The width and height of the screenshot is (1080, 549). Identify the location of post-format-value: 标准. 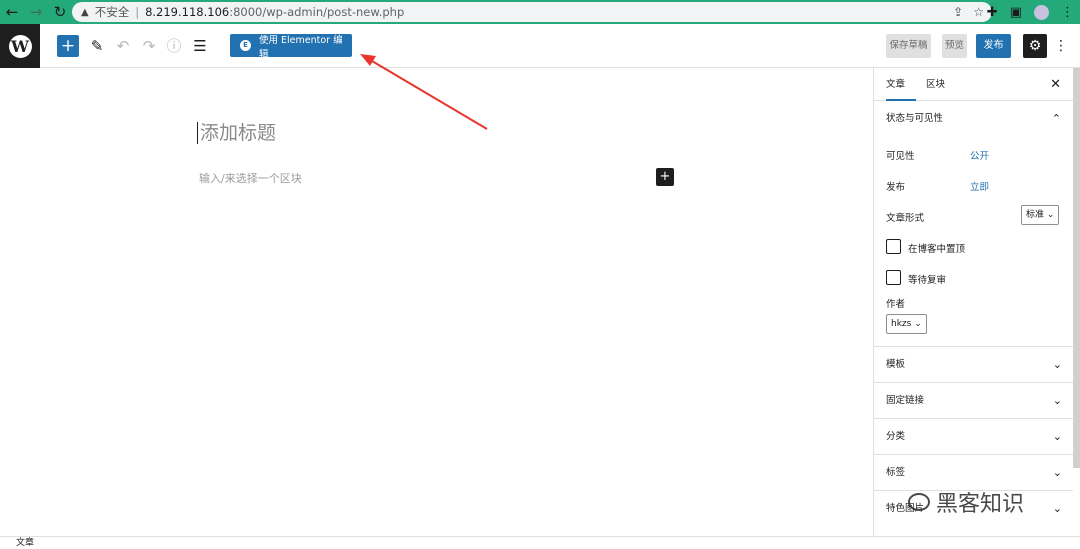
(1035, 215).